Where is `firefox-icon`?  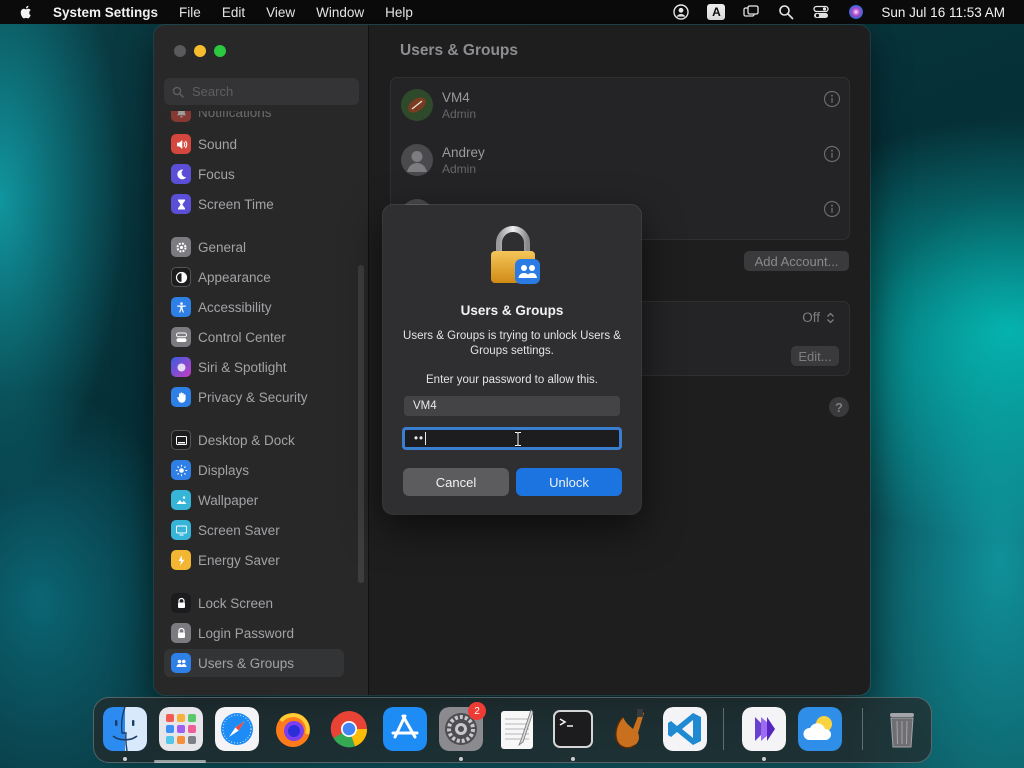
firefox-icon is located at coordinates (293, 729).